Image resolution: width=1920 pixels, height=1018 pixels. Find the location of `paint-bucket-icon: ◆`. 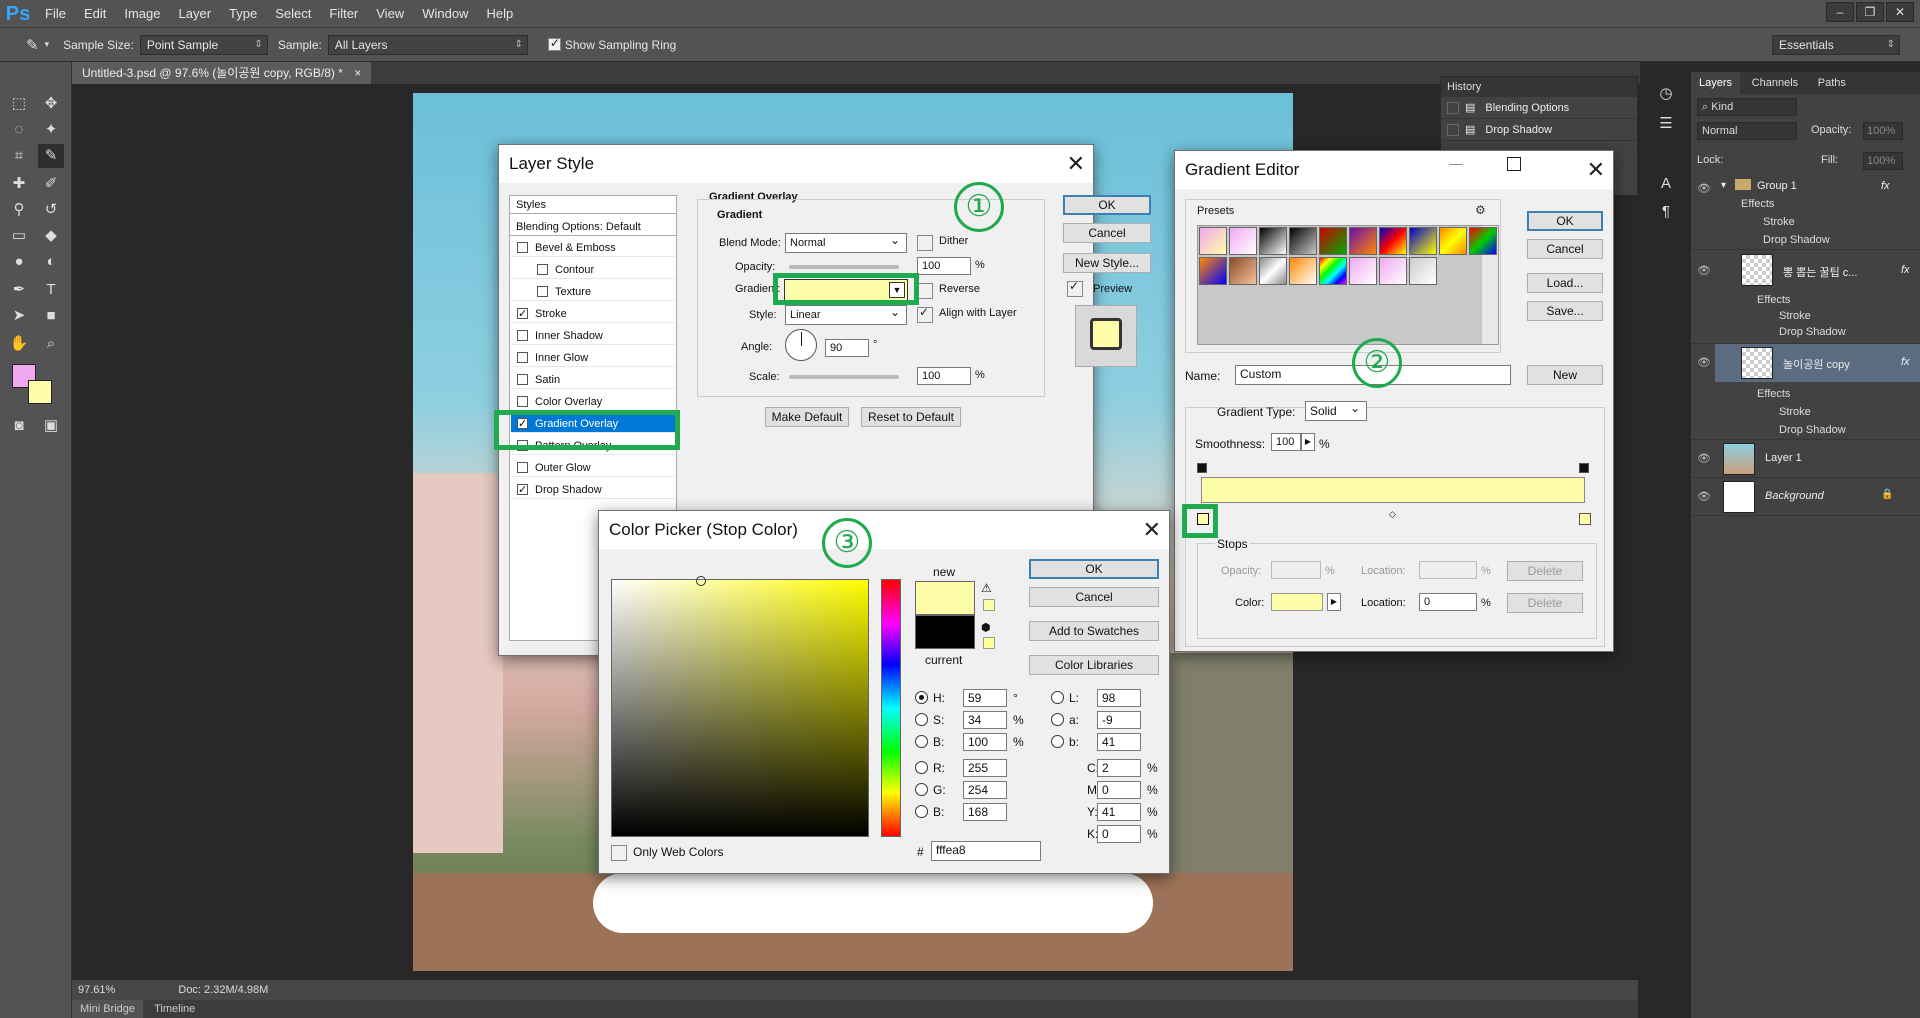

paint-bucket-icon: ◆ is located at coordinates (51, 236).